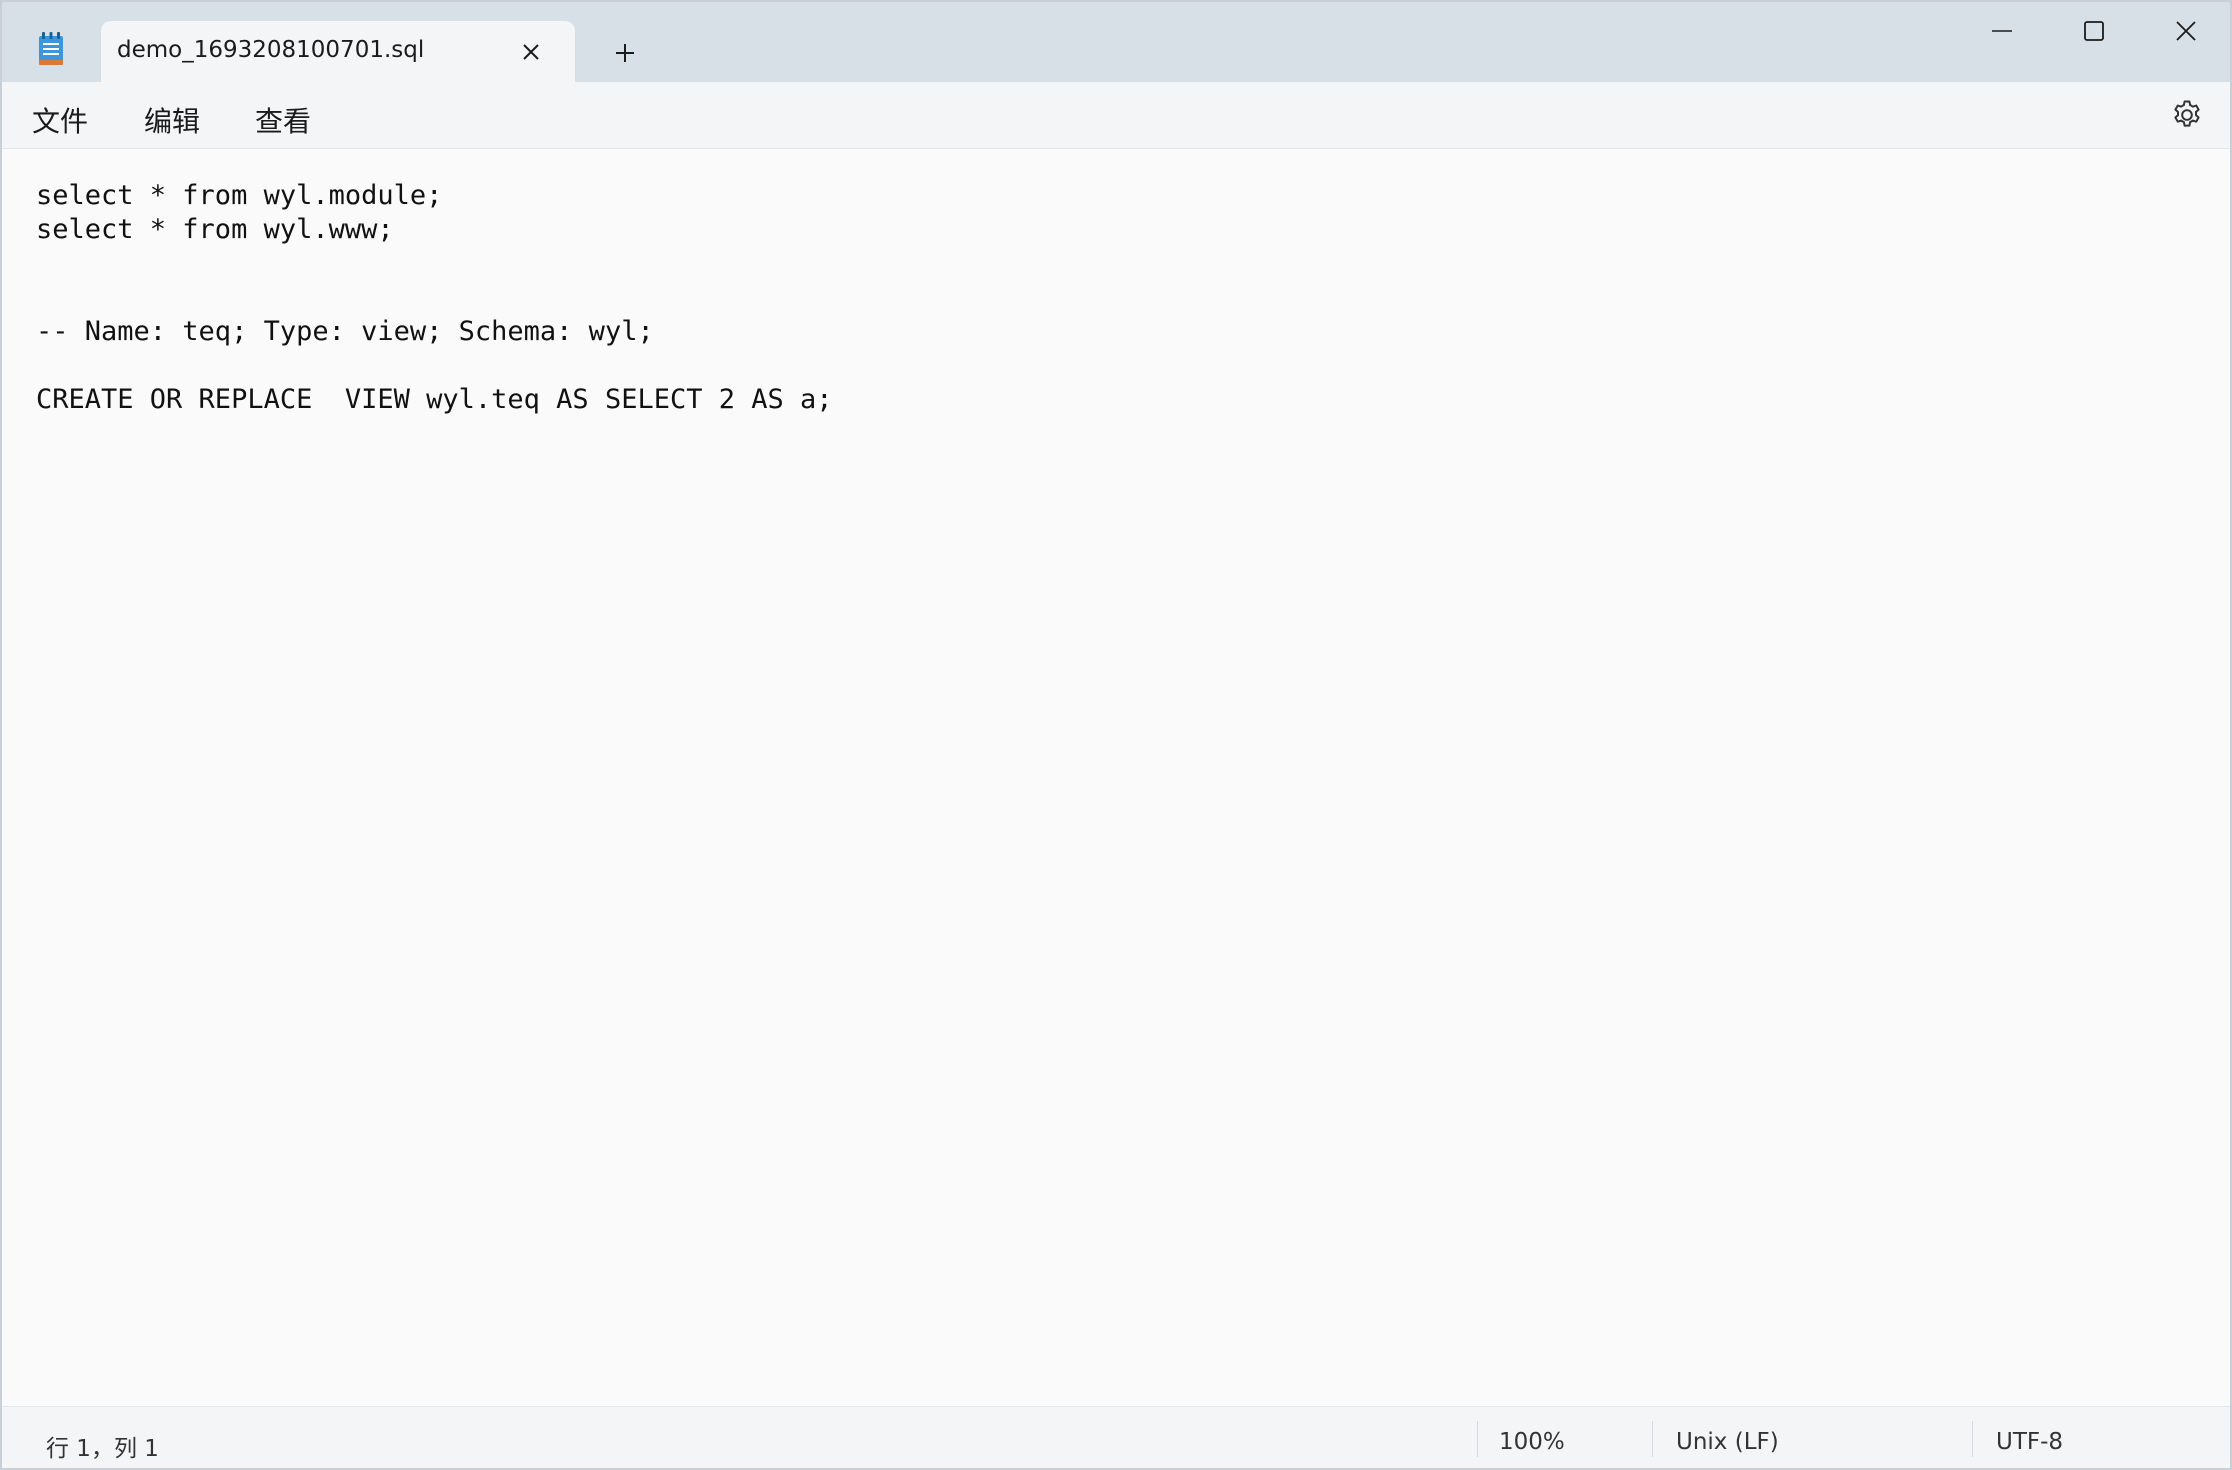  Describe the element at coordinates (1532, 1442) in the screenshot. I see `zoom-level: 100%` at that location.